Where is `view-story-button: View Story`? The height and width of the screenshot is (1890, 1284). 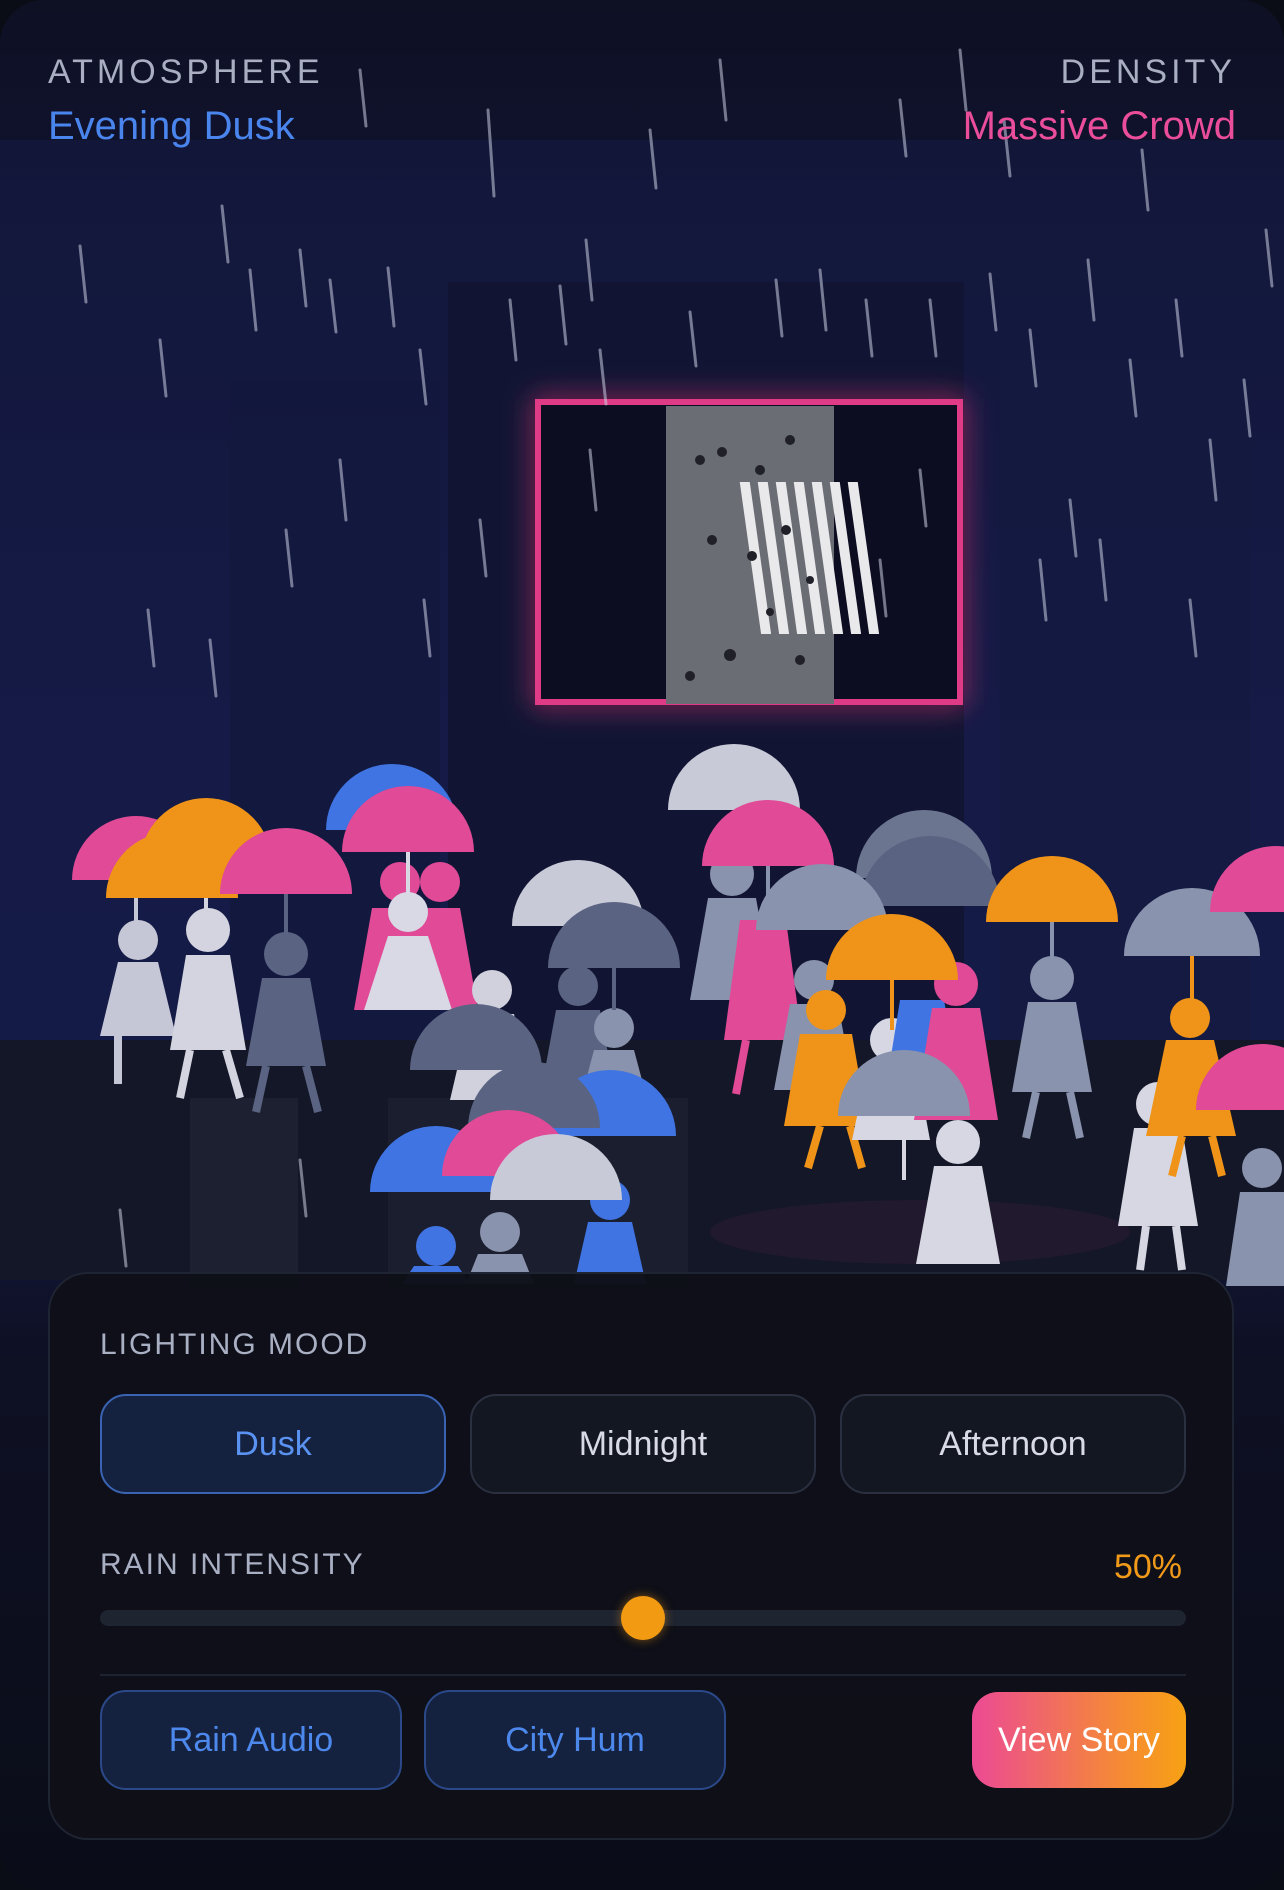
view-story-button: View Story is located at coordinates (1079, 1740).